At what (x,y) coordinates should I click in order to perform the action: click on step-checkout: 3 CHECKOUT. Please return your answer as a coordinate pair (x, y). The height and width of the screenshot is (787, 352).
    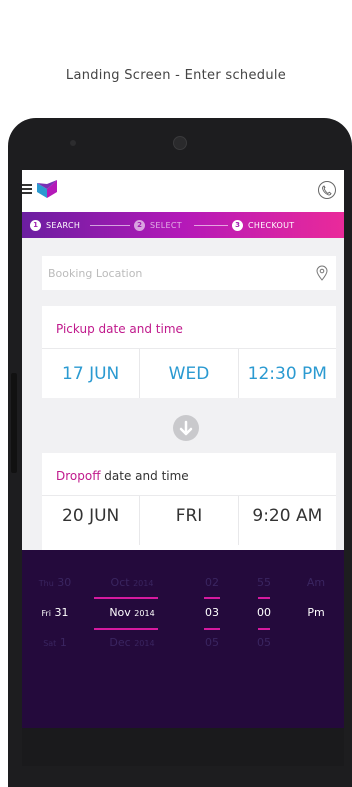
    Looking at the image, I should click on (263, 225).